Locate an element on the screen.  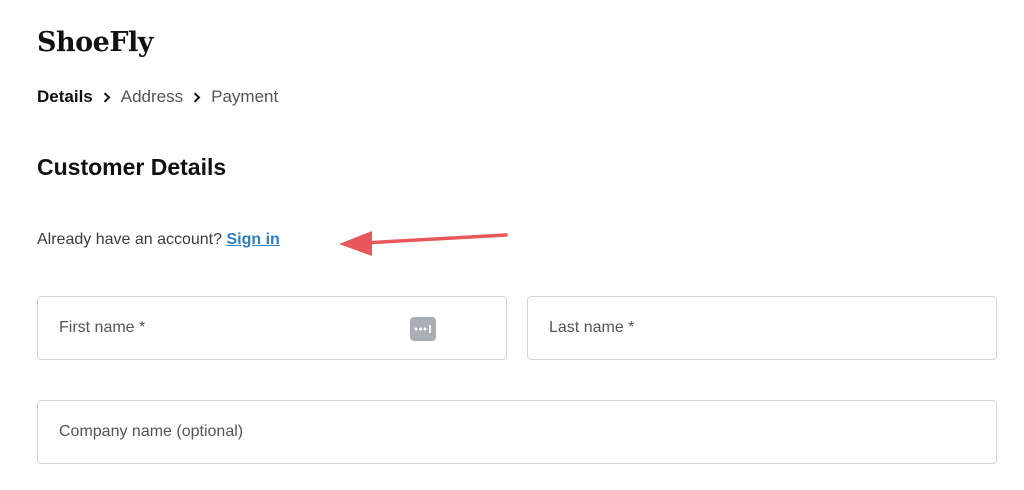
last-name-field: Last name * is located at coordinates (762, 328).